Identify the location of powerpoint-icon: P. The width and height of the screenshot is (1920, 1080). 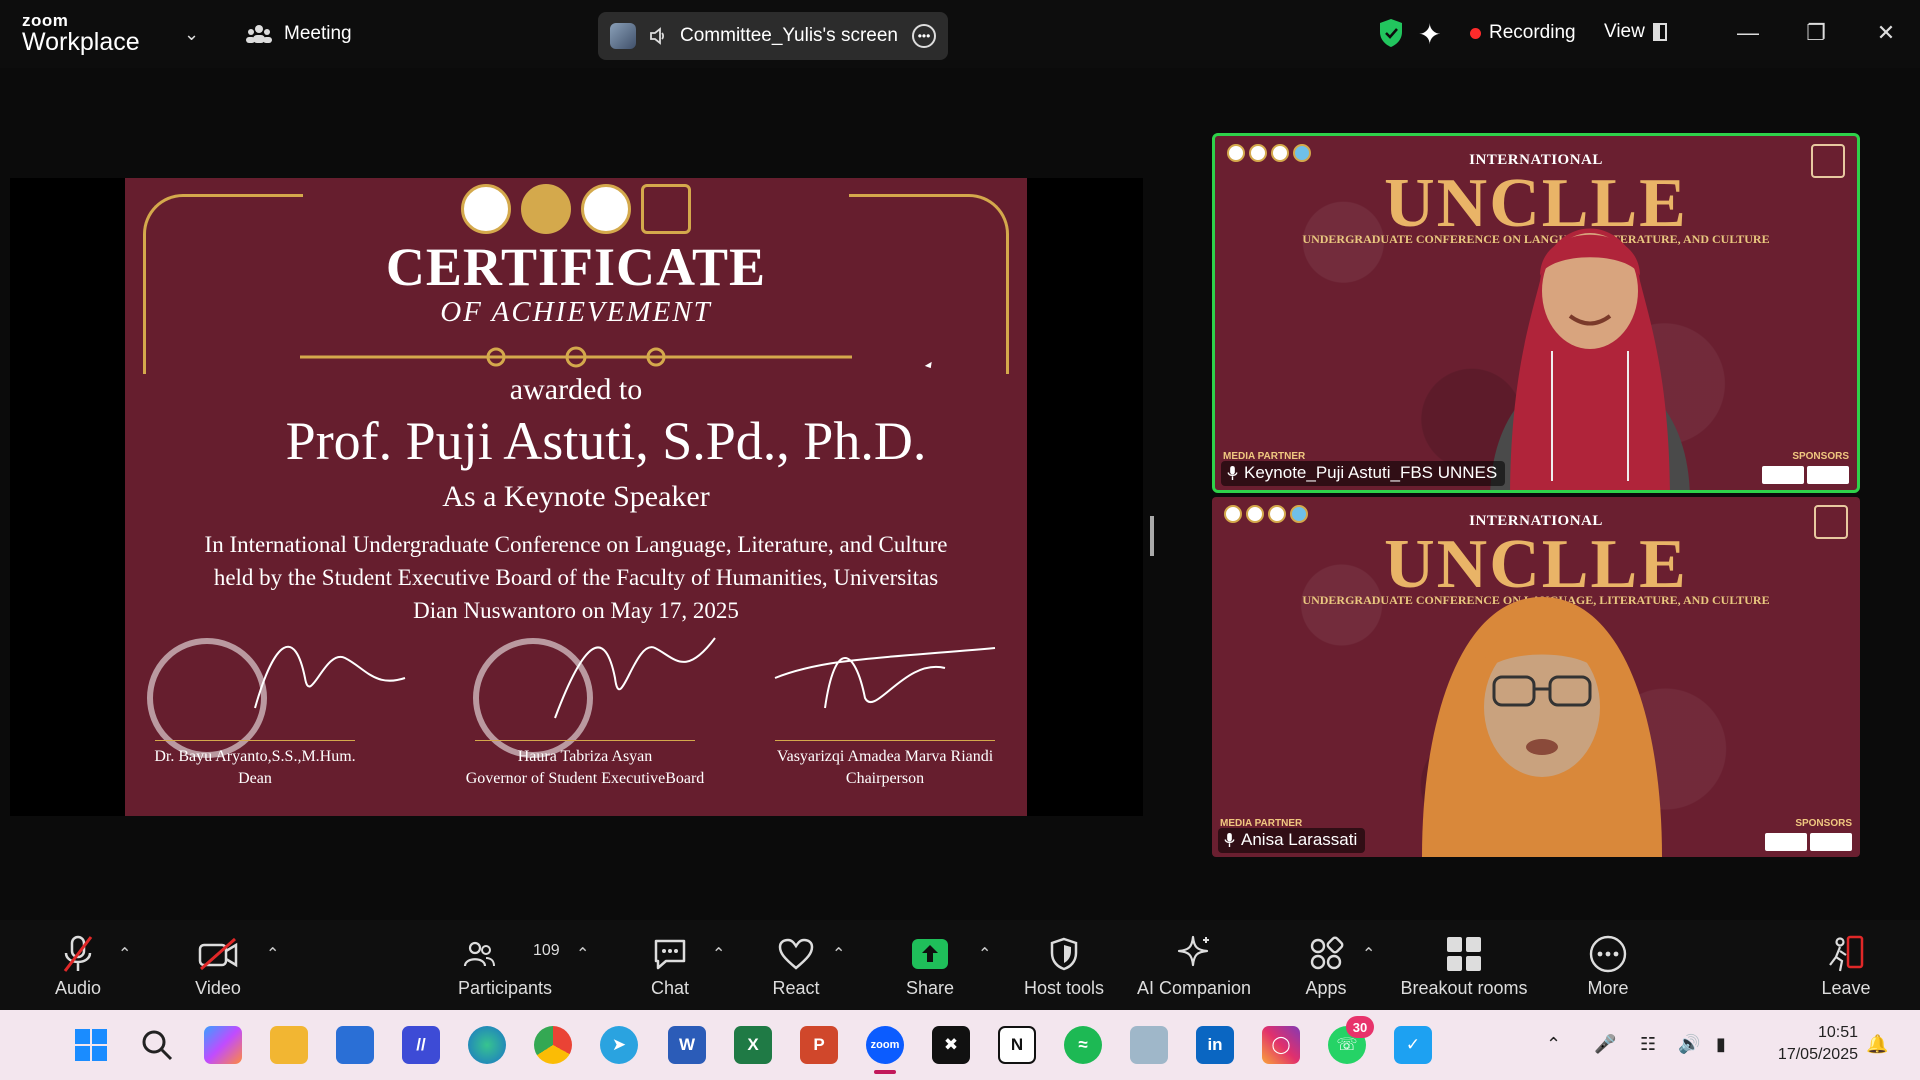
(819, 1045).